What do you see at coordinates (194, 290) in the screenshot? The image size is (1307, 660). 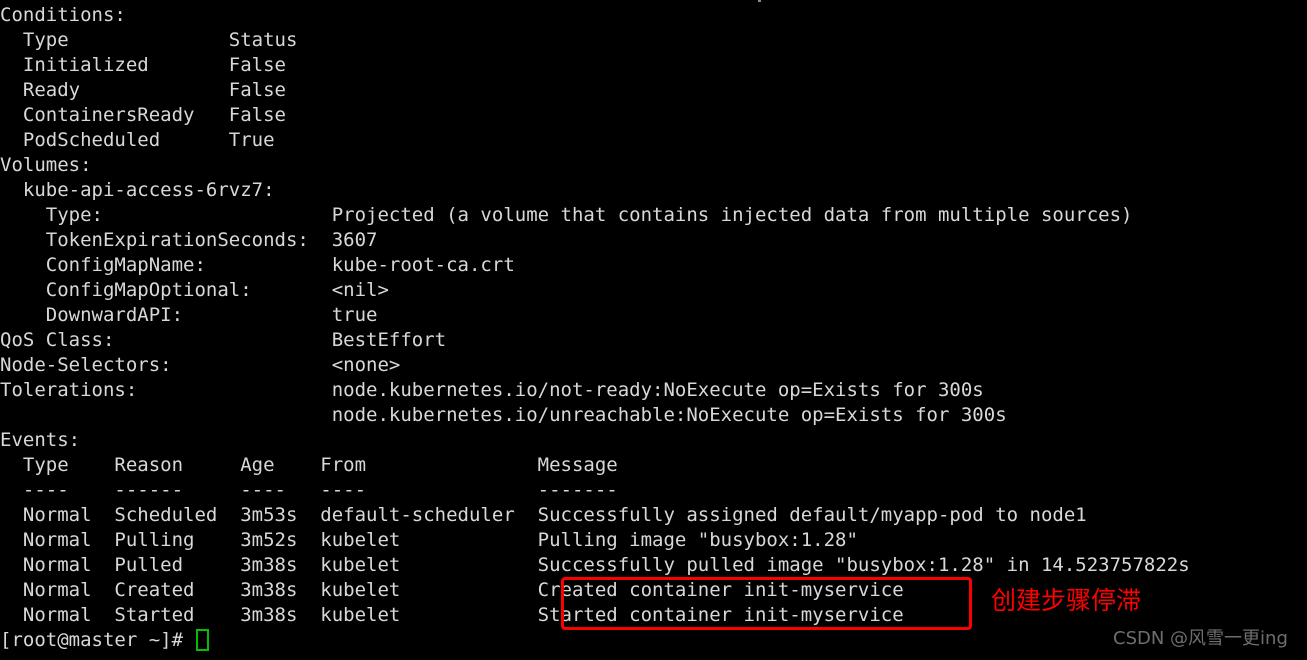 I see `volume-detail-row: ConfigMapOptional: <nil>` at bounding box center [194, 290].